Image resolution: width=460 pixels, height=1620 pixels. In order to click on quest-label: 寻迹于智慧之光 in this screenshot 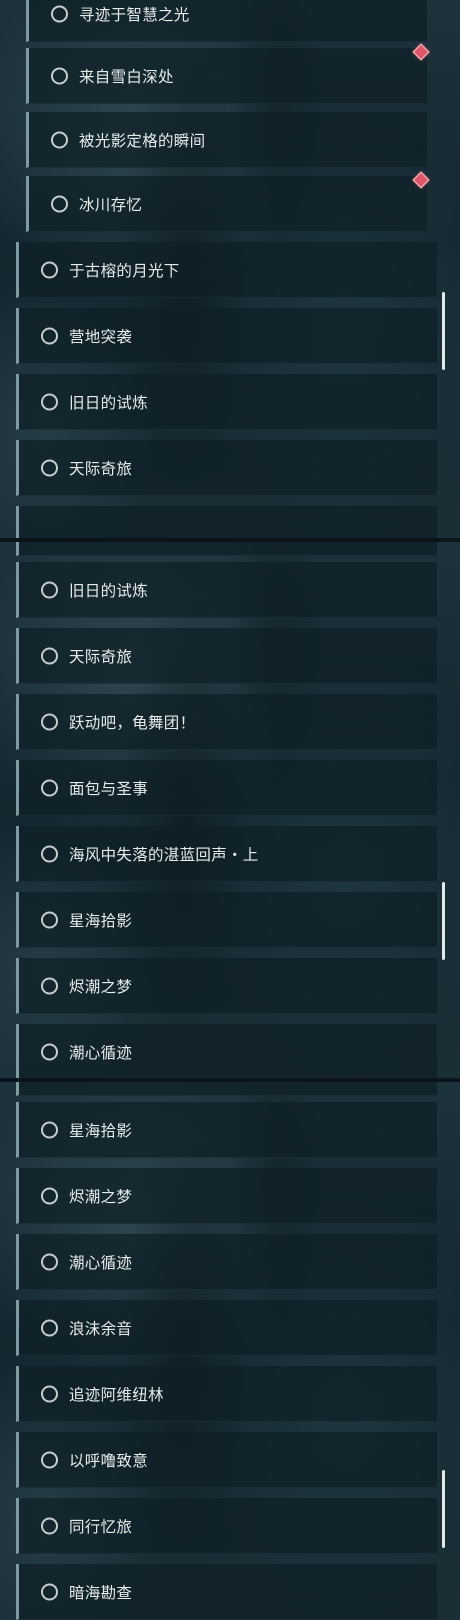, I will do `click(134, 14)`.